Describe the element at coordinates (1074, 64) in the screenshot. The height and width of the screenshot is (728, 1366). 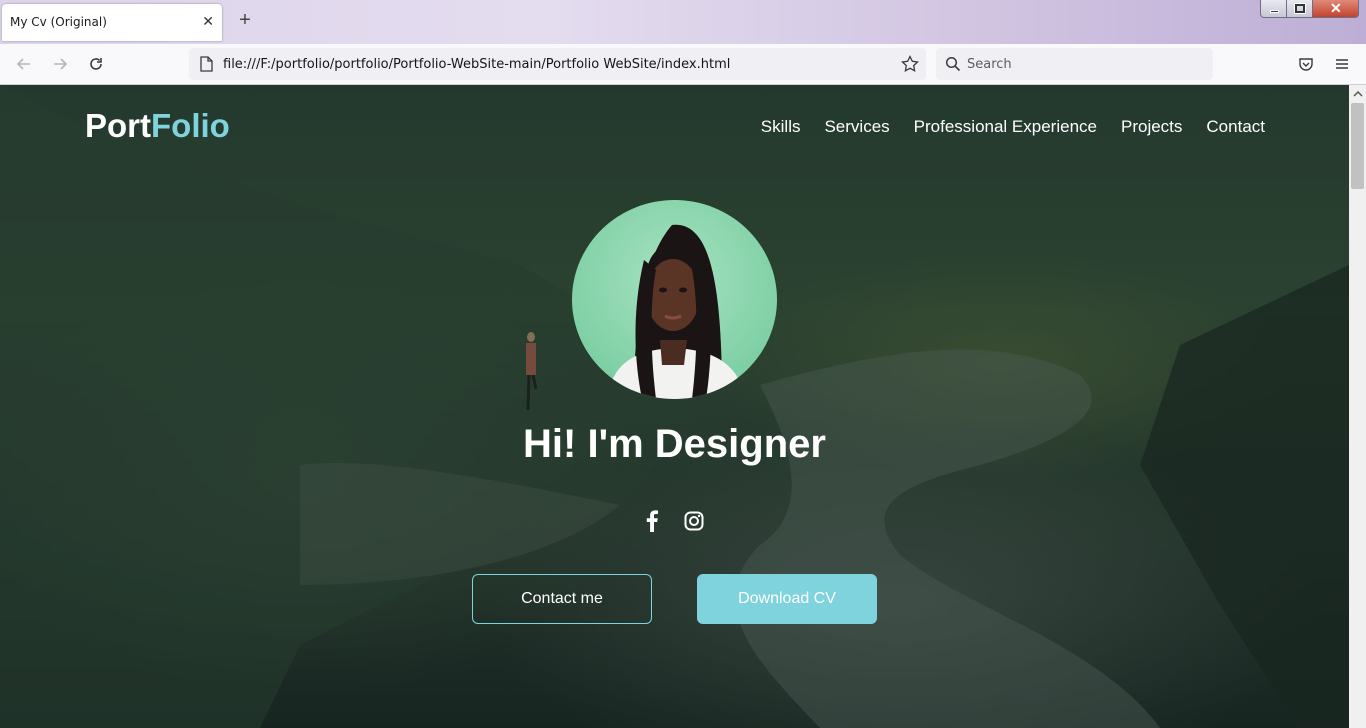
I see `search-bar: Search` at that location.